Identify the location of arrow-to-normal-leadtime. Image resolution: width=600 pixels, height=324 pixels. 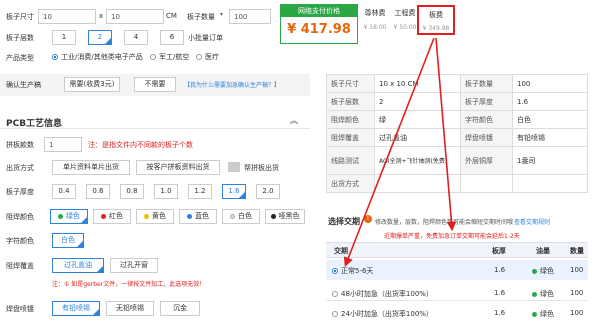
(389, 152).